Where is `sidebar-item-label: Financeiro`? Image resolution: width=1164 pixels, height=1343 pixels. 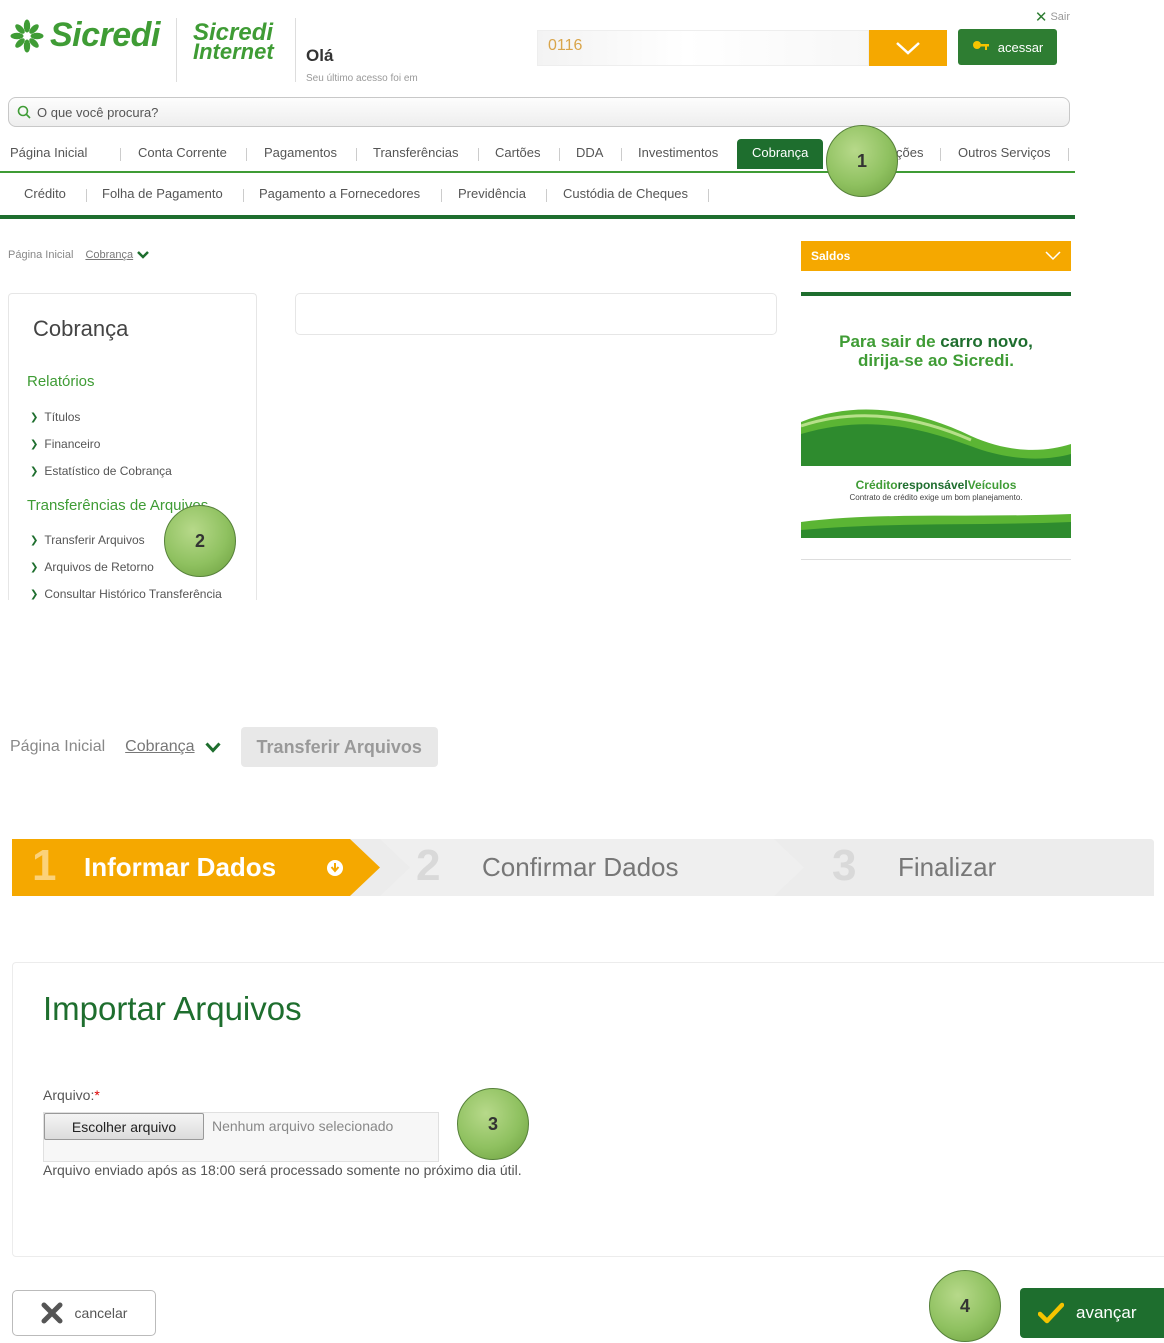 sidebar-item-label: Financeiro is located at coordinates (72, 444).